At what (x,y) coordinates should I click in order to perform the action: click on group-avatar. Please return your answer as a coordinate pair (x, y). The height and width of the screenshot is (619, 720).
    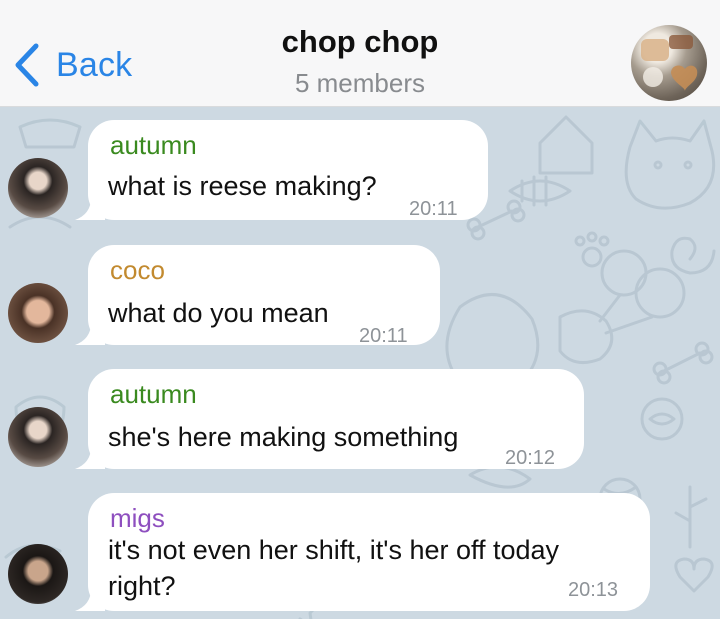
    Looking at the image, I should click on (669, 63).